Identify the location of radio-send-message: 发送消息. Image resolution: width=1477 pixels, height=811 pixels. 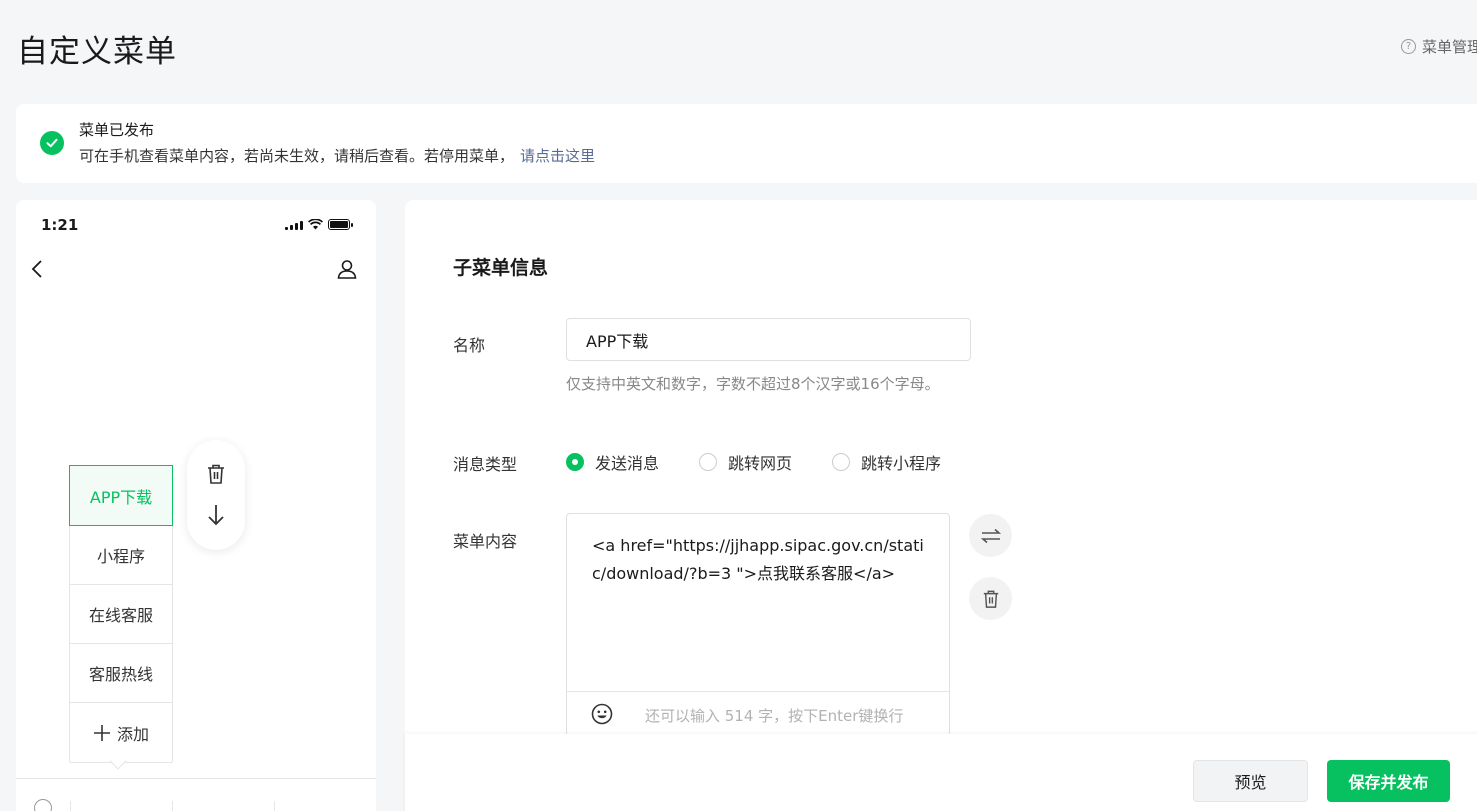
(612, 462).